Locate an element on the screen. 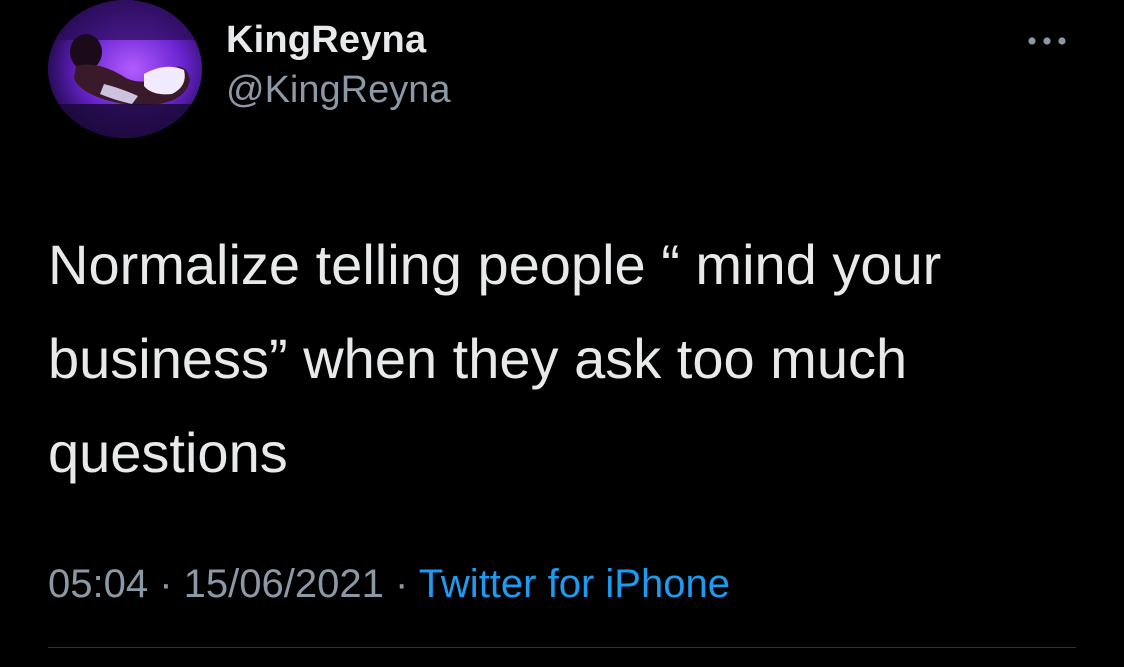 This screenshot has height=667, width=1124. more-options-button is located at coordinates (1047, 41).